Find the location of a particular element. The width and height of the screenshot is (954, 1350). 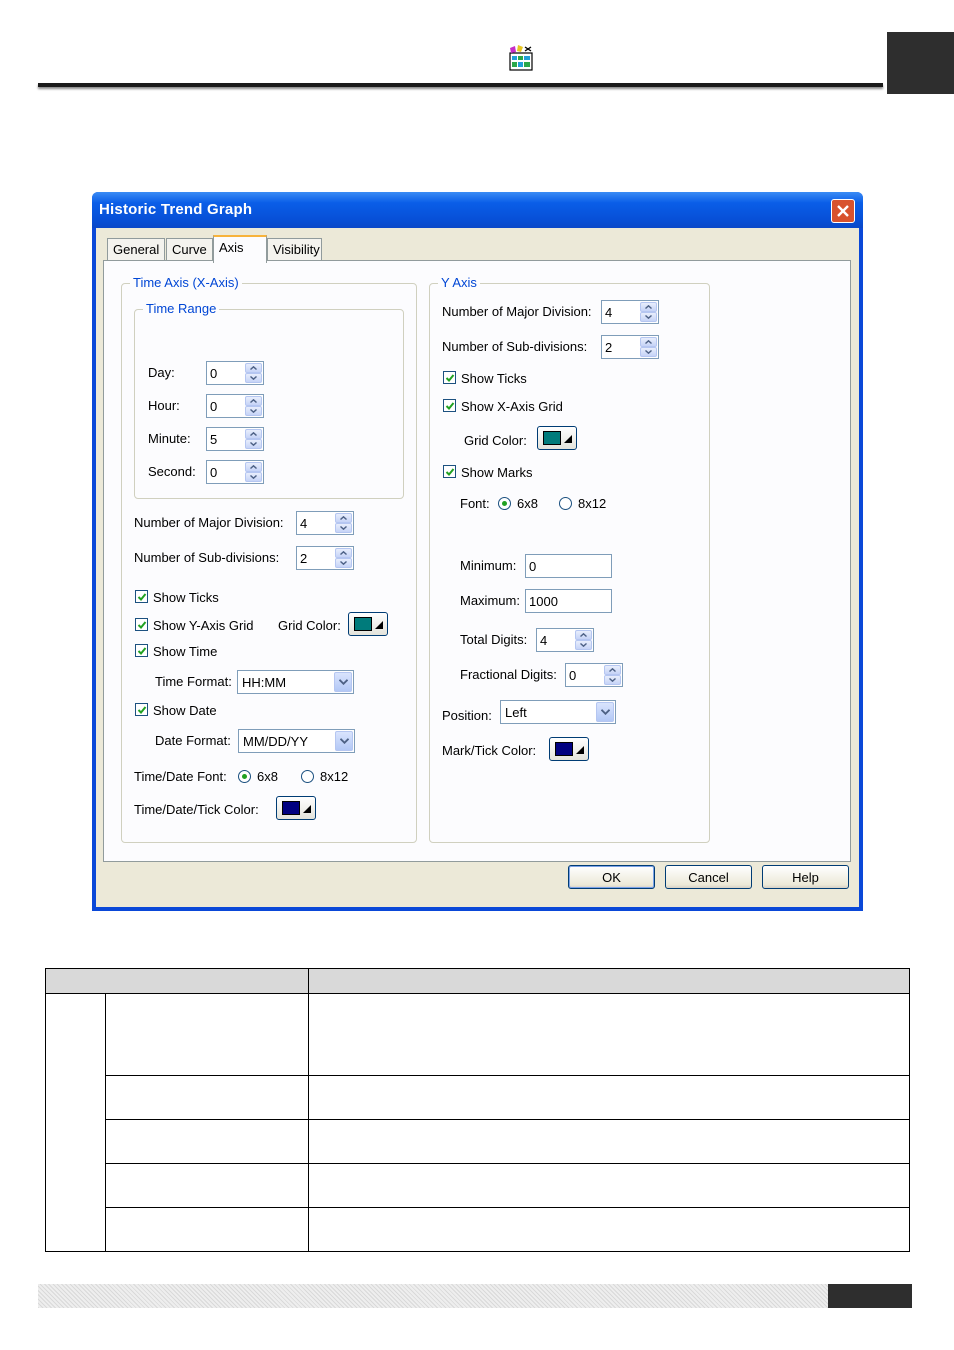

help-button: Help is located at coordinates (805, 877).